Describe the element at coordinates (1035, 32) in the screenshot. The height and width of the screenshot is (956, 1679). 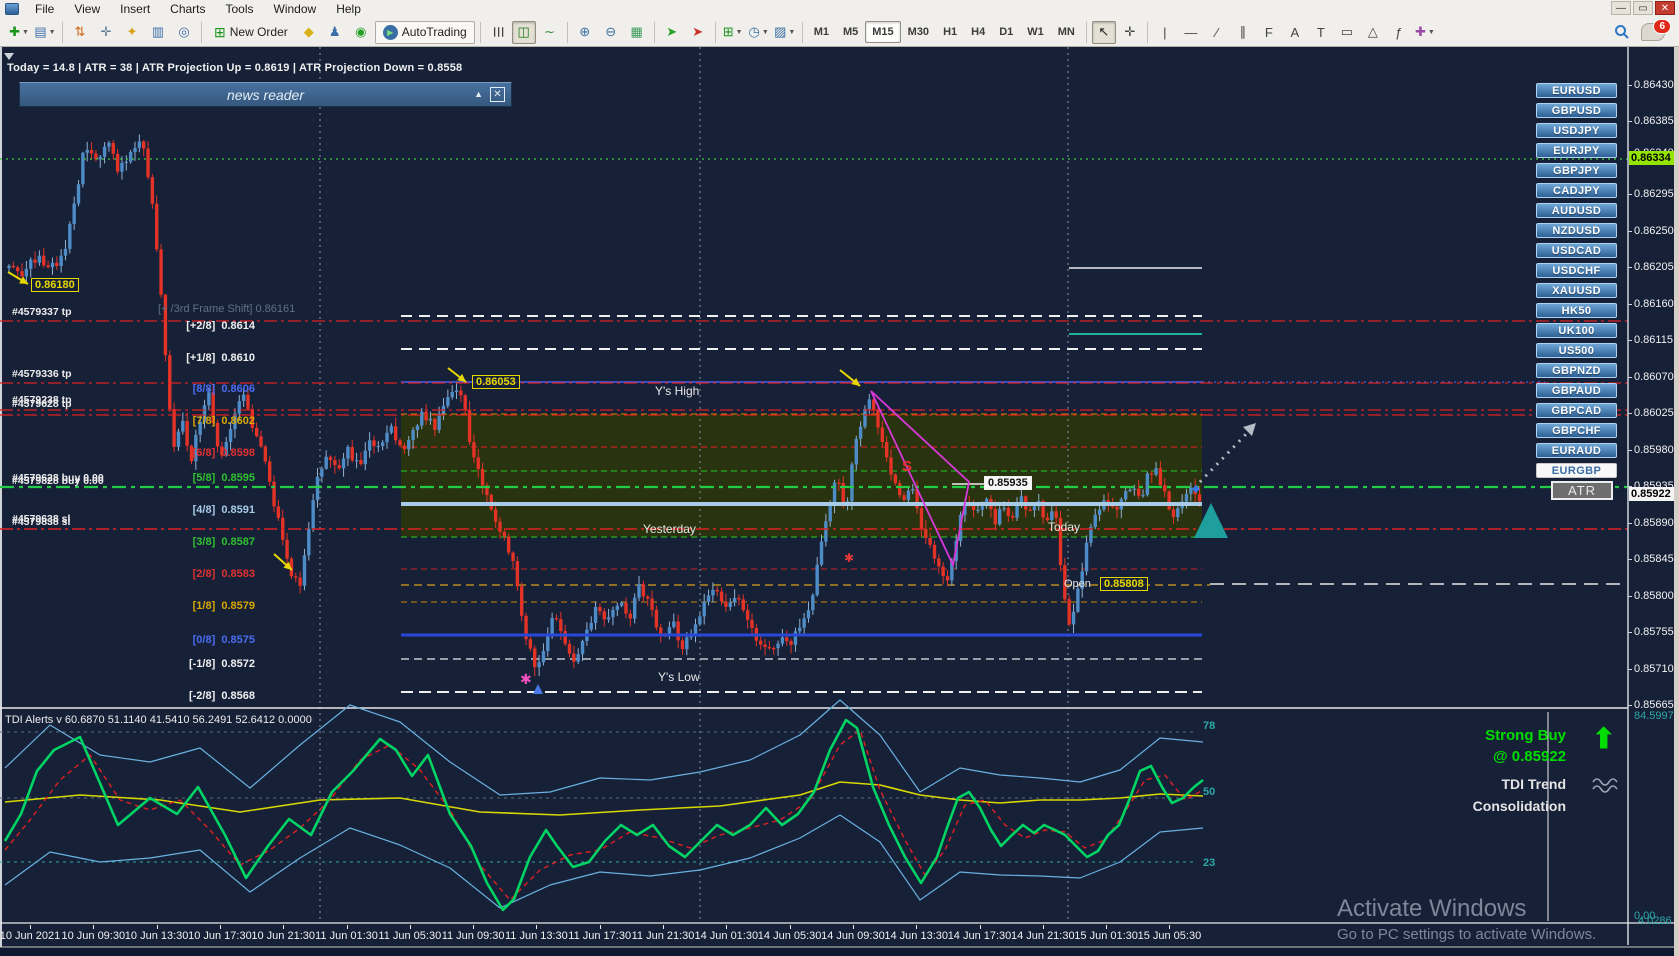
I see `timeframe-w1: W1` at that location.